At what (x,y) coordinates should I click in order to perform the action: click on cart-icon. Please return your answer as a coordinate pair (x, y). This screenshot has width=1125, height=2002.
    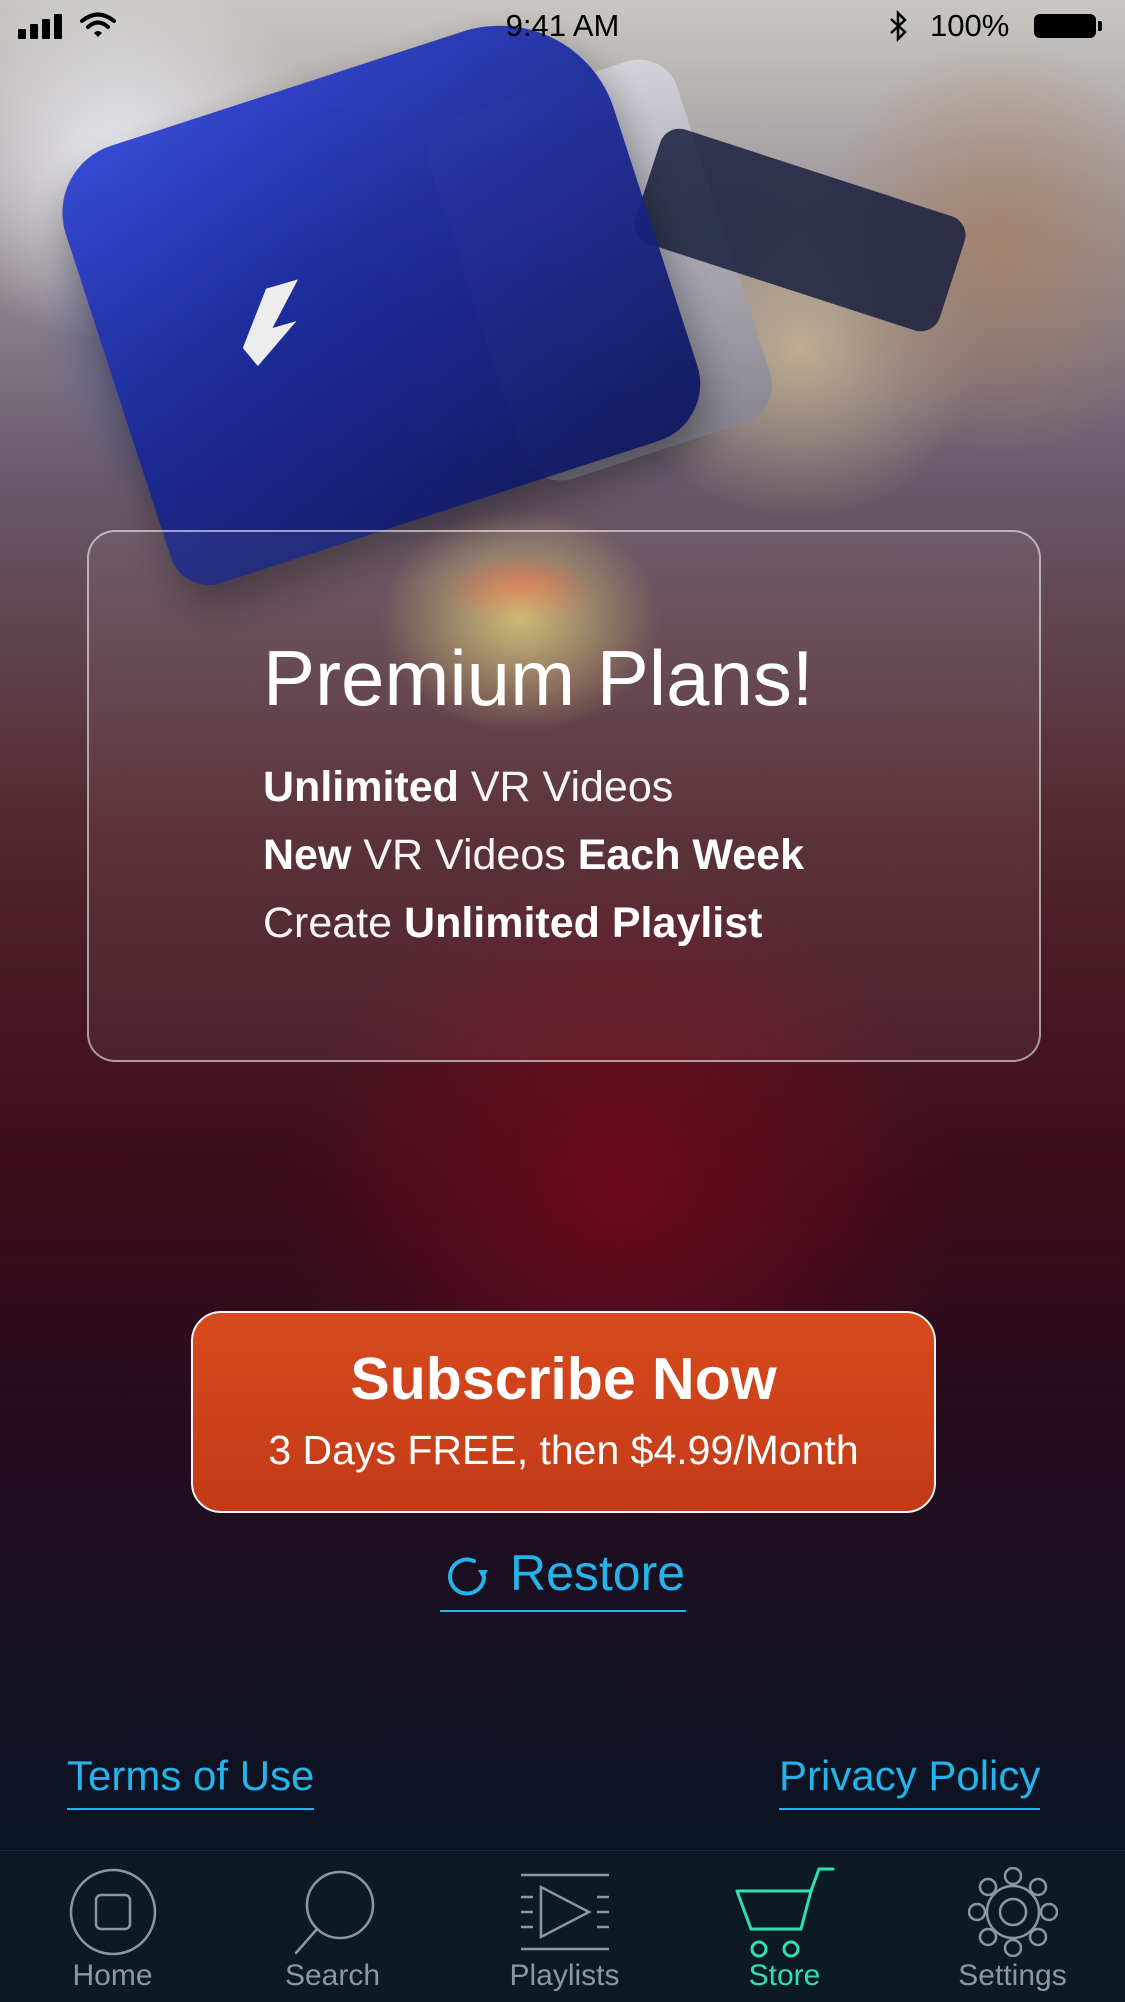
    Looking at the image, I should click on (784, 1912).